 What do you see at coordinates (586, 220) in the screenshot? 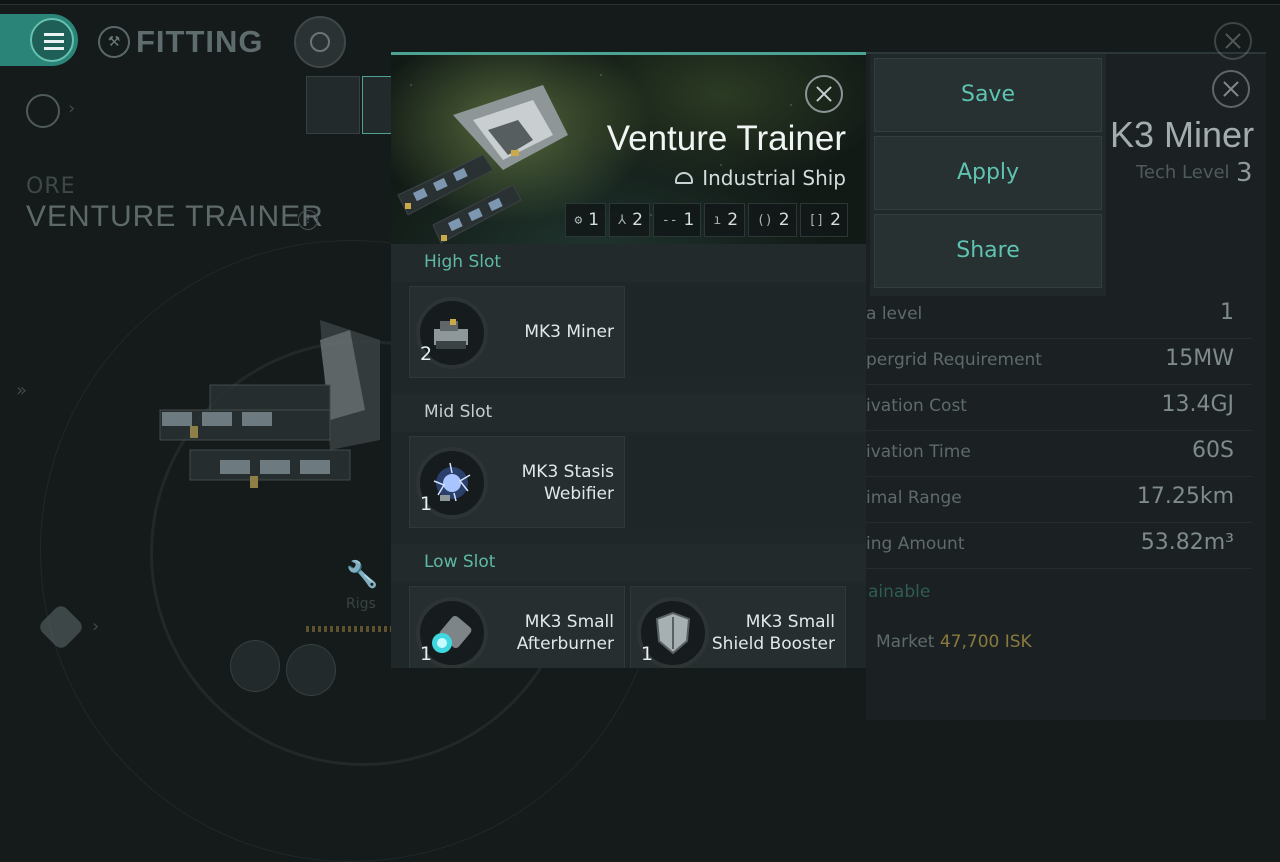
I see `drone-bay-count: ⚙ 1` at bounding box center [586, 220].